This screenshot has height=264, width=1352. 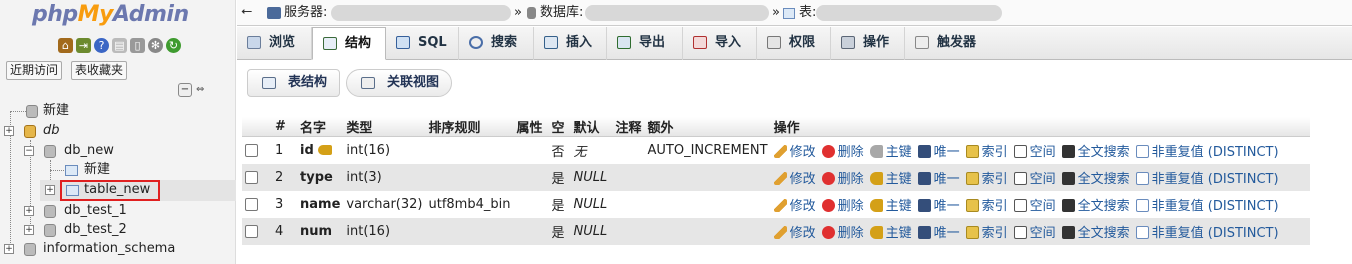 What do you see at coordinates (559, 127) in the screenshot?
I see `header-null: 空` at bounding box center [559, 127].